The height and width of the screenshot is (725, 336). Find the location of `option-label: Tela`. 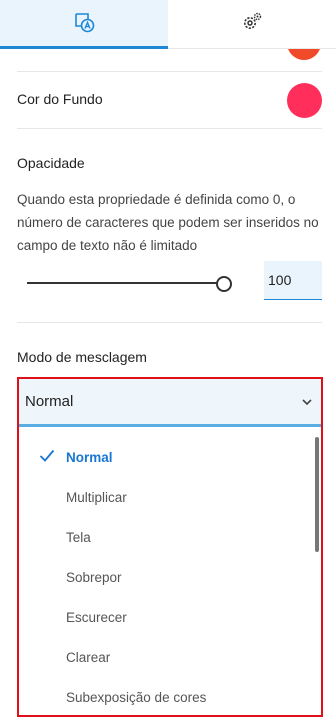

option-label: Tela is located at coordinates (78, 537).